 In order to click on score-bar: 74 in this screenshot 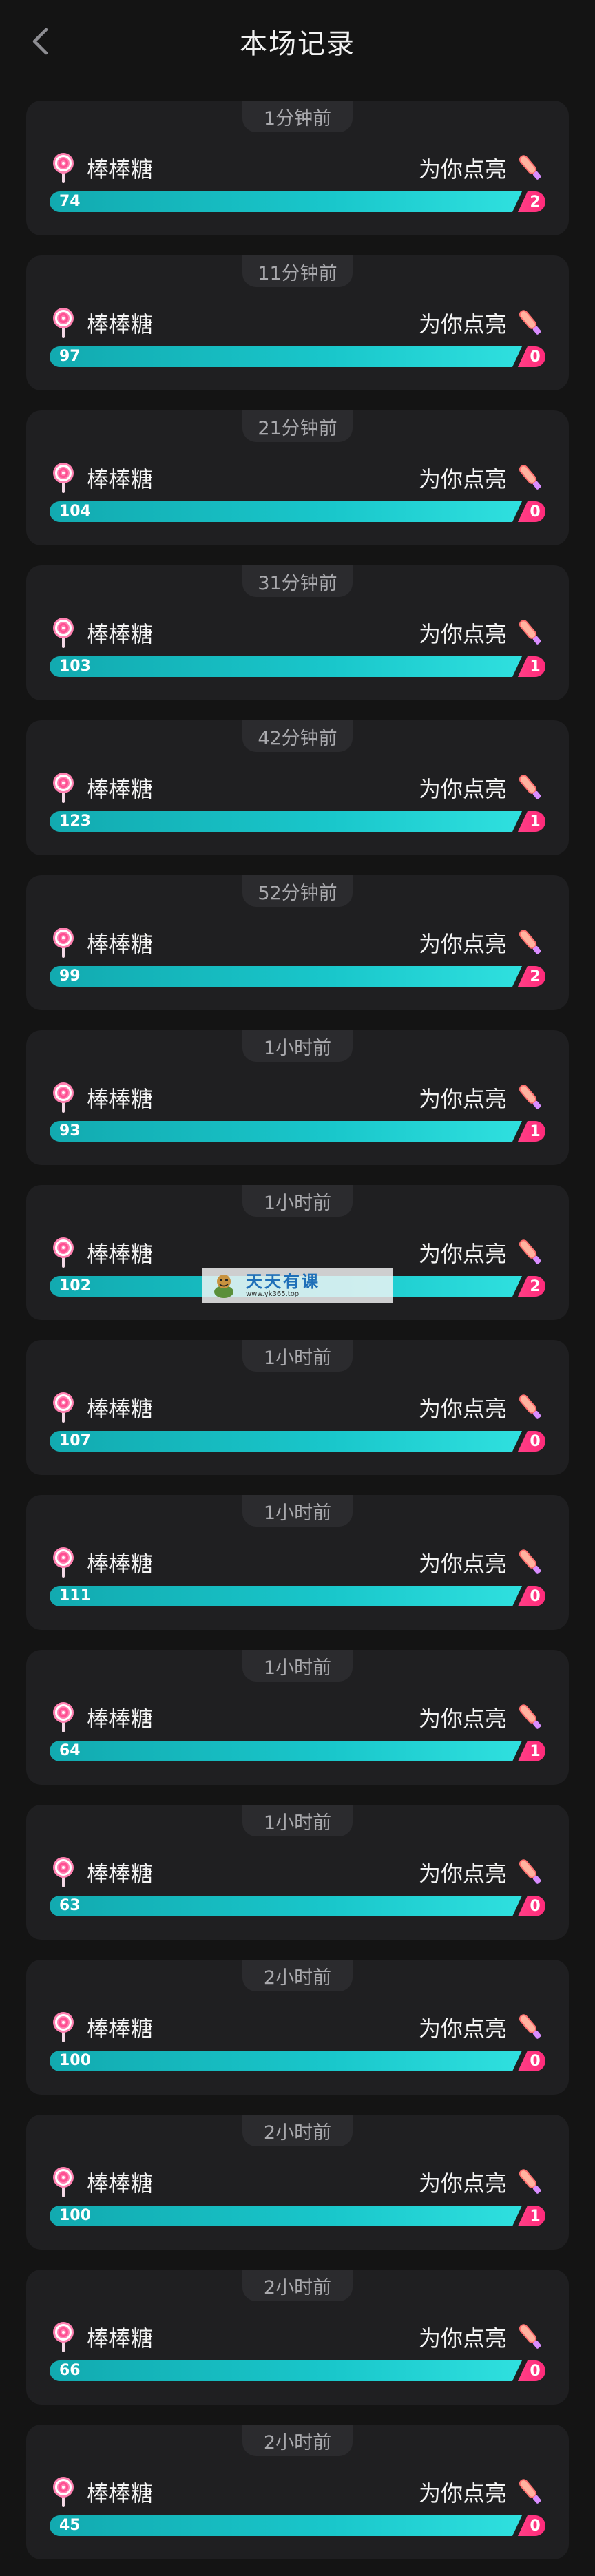, I will do `click(286, 202)`.